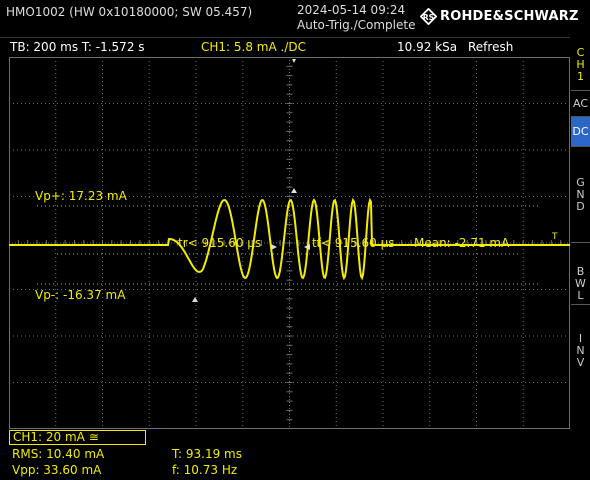  I want to click on coupling-ac-label: AC, so click(580, 103).